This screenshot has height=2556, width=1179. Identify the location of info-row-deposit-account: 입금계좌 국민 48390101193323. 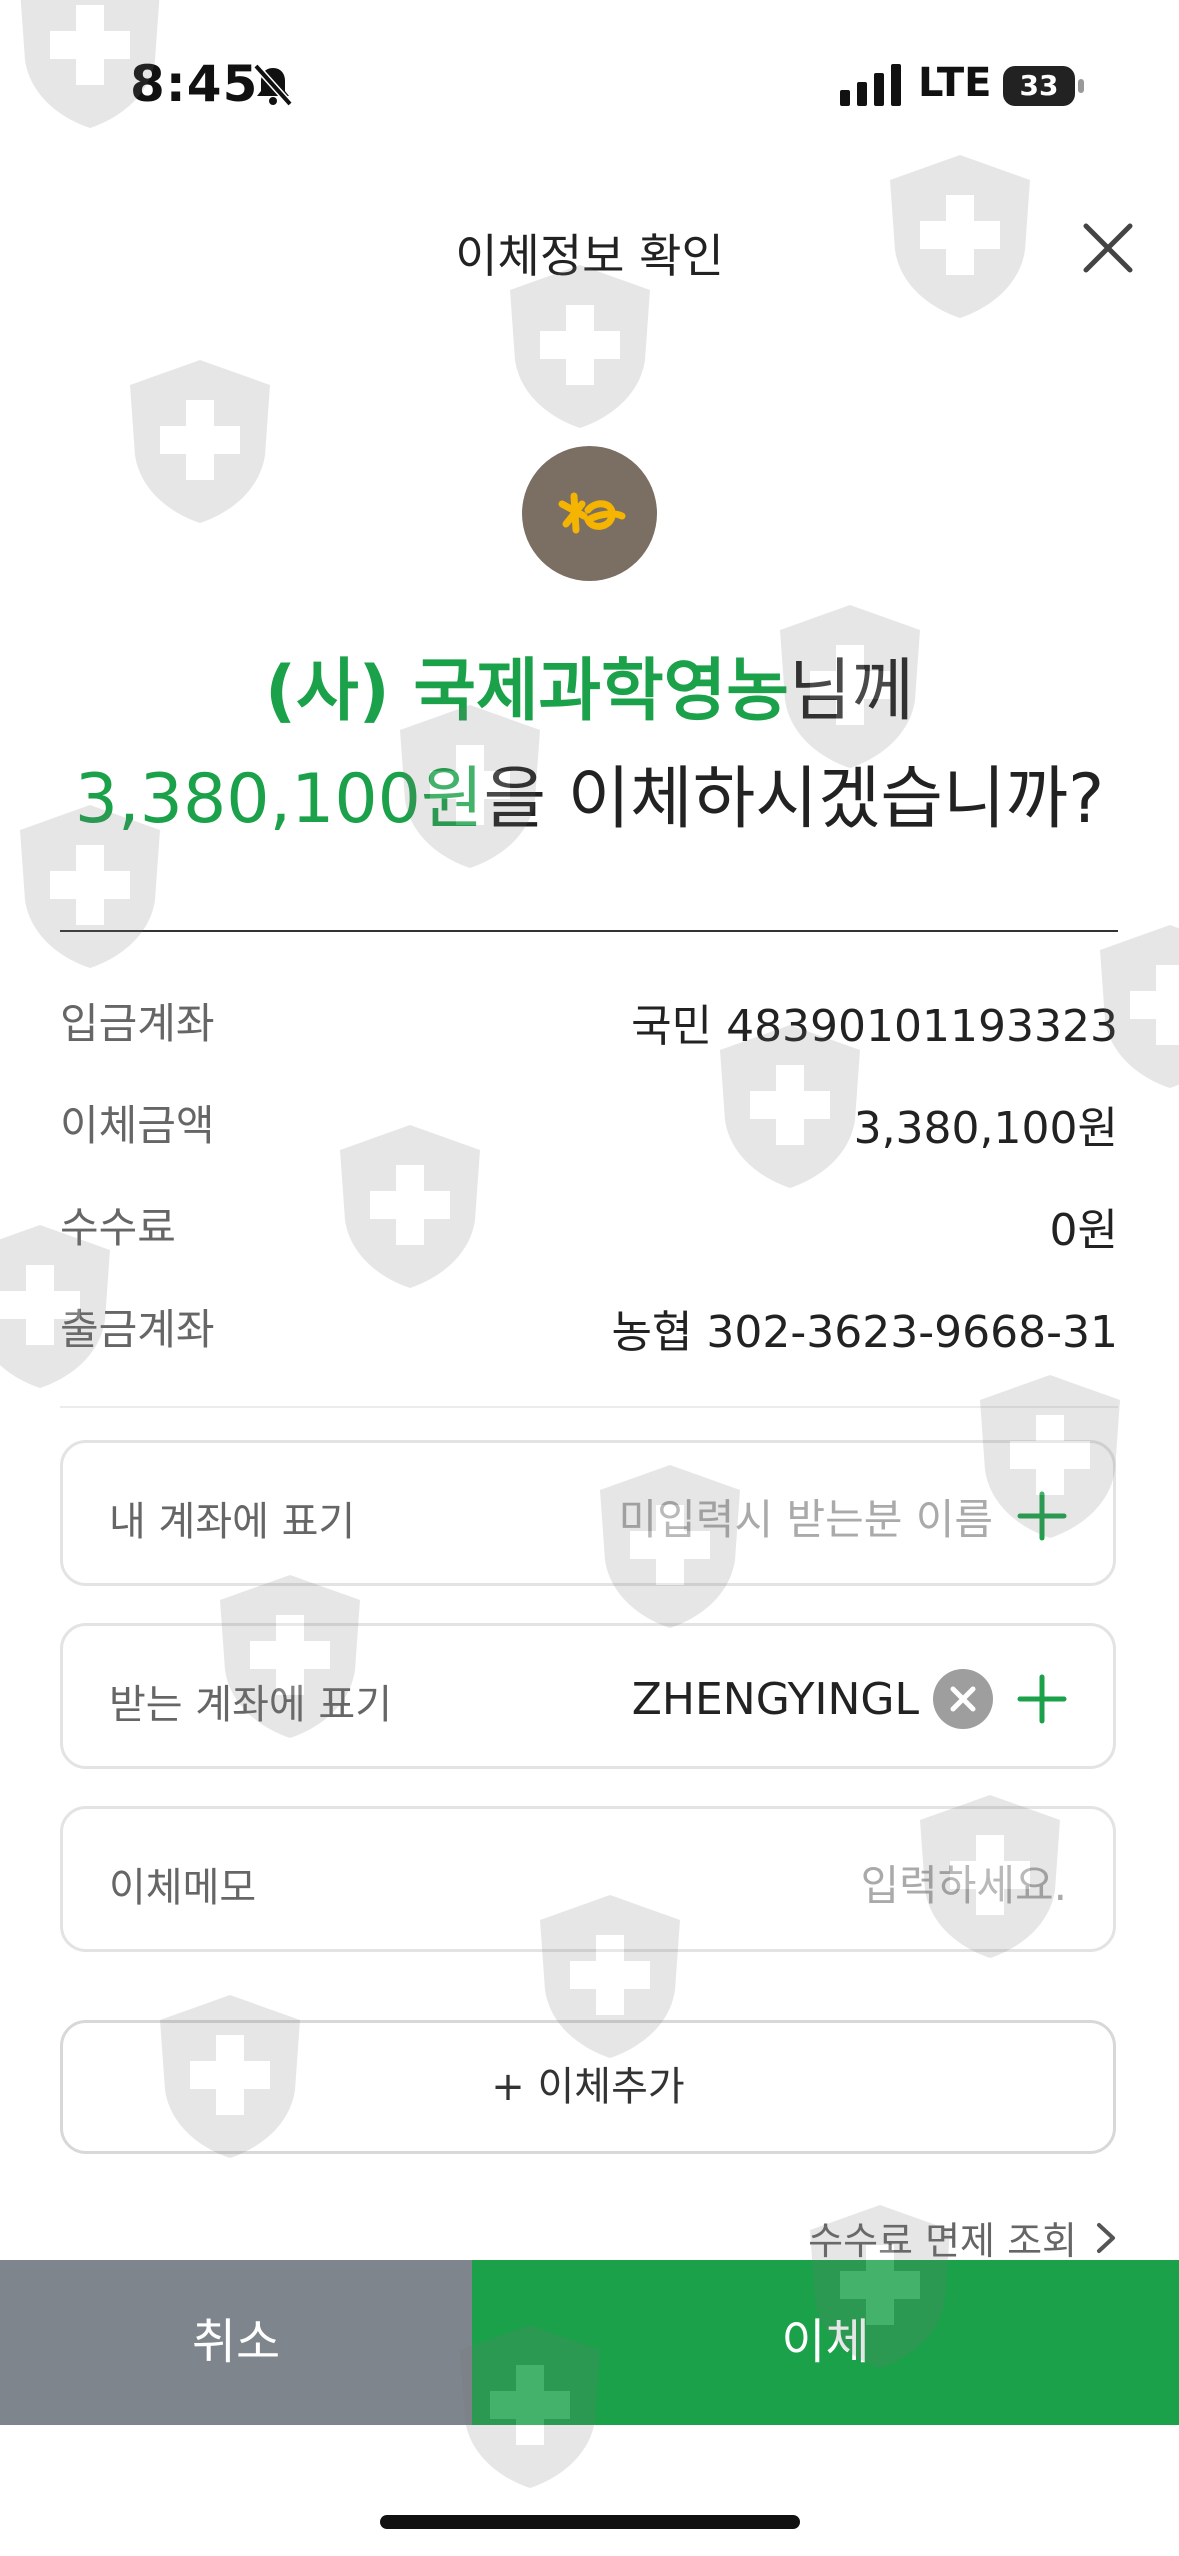
(589, 1021).